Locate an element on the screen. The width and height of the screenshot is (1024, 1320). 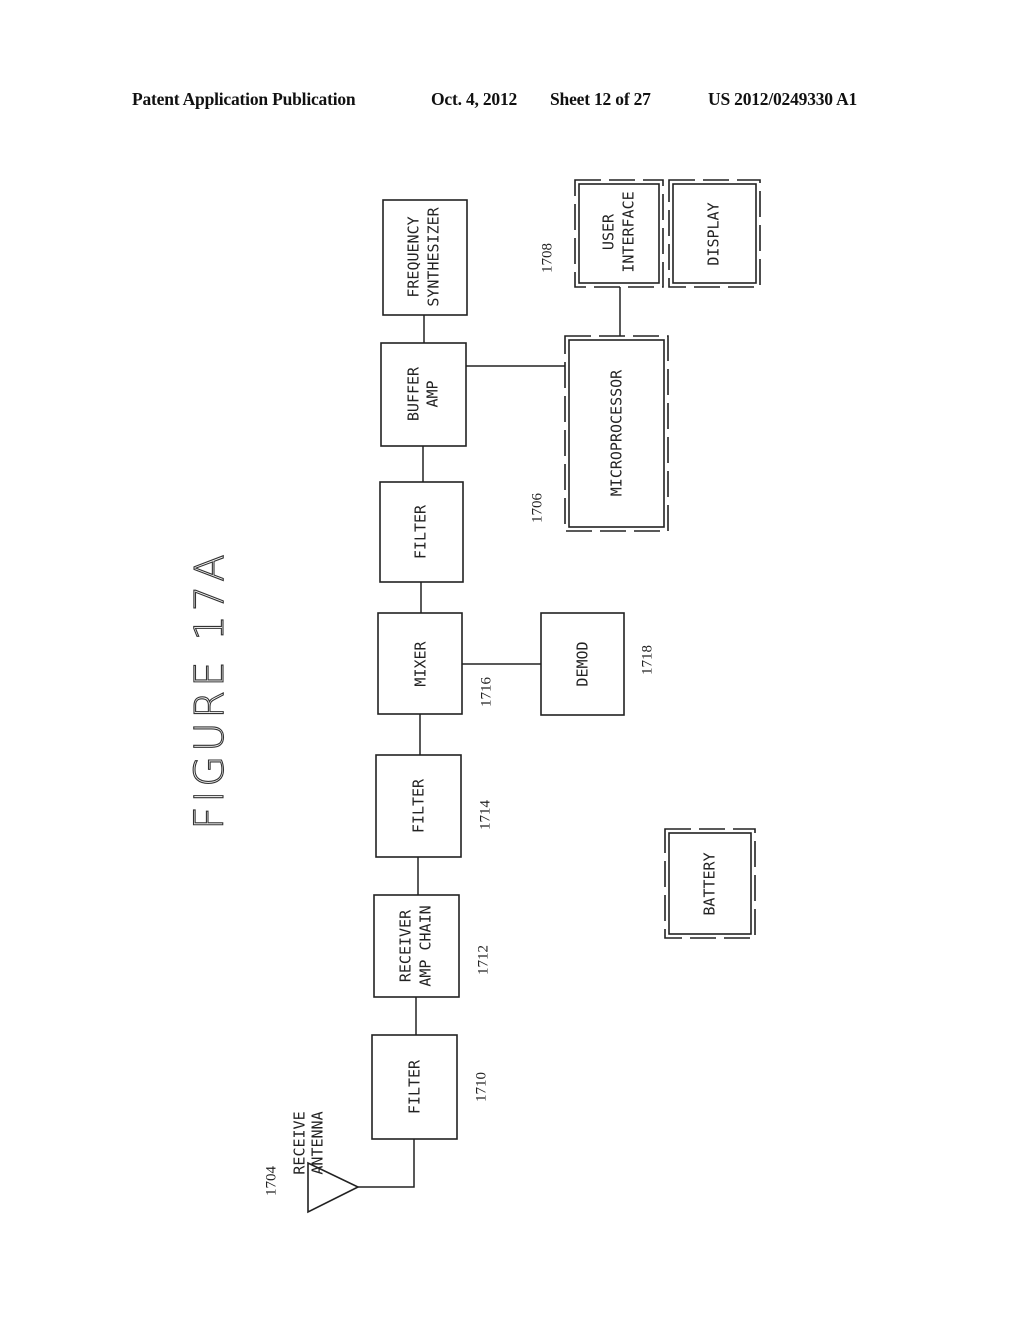
block-demod: DEMOD 1718 is located at coordinates (597, 664).